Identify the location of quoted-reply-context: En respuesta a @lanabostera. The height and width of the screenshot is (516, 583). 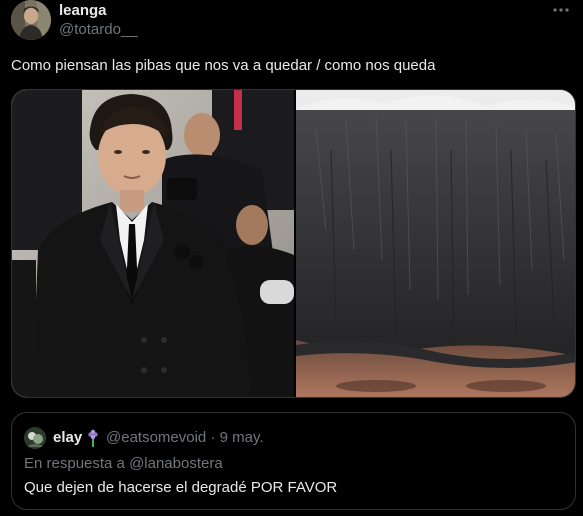
(123, 463).